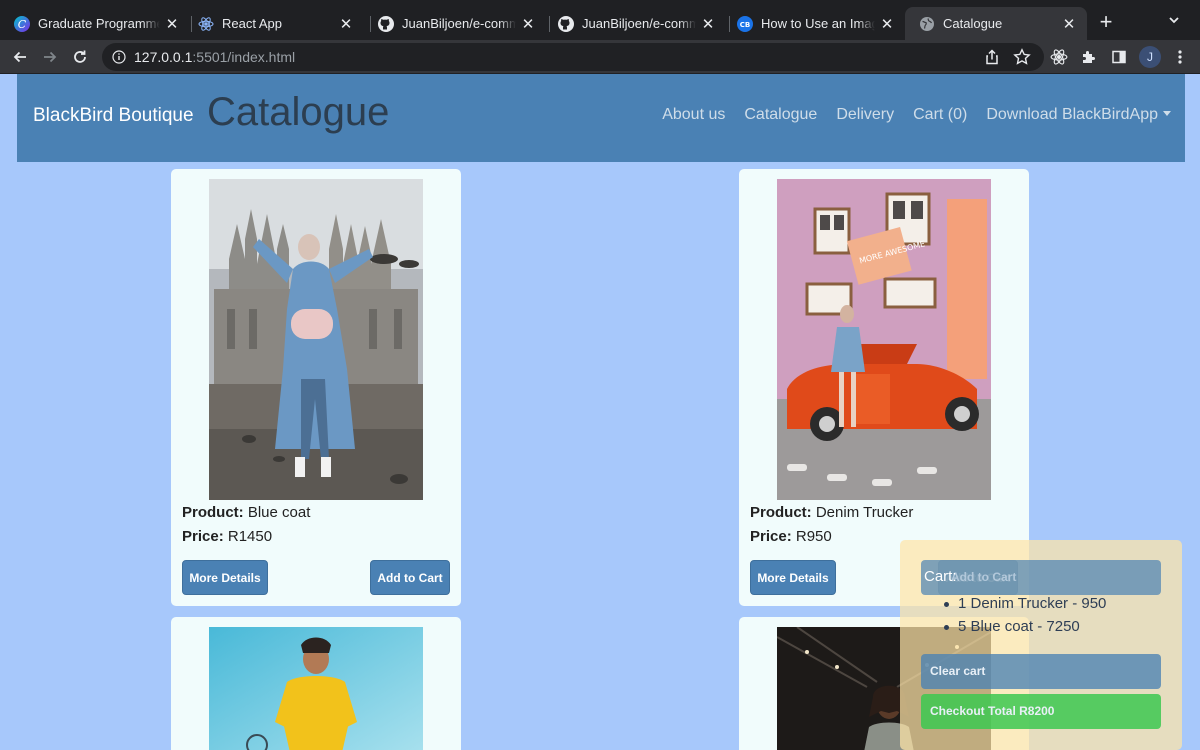 The image size is (1200, 750). I want to click on globe-icon, so click(927, 24).